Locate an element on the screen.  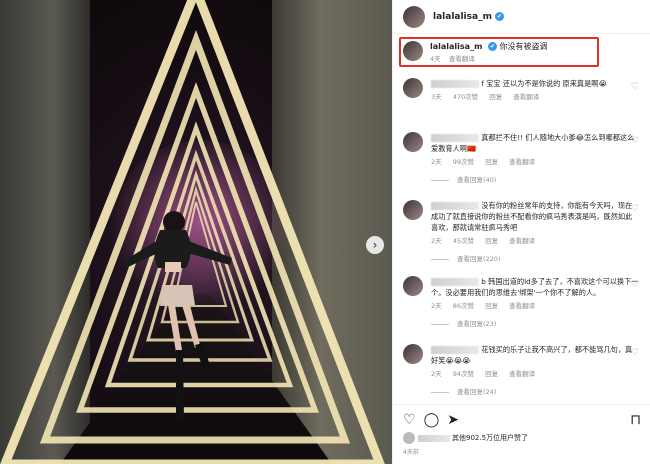
post-caption: lalalalisa_m ✔ 你没有被盗调 4天 查看翻译 is located at coordinates (475, 53).